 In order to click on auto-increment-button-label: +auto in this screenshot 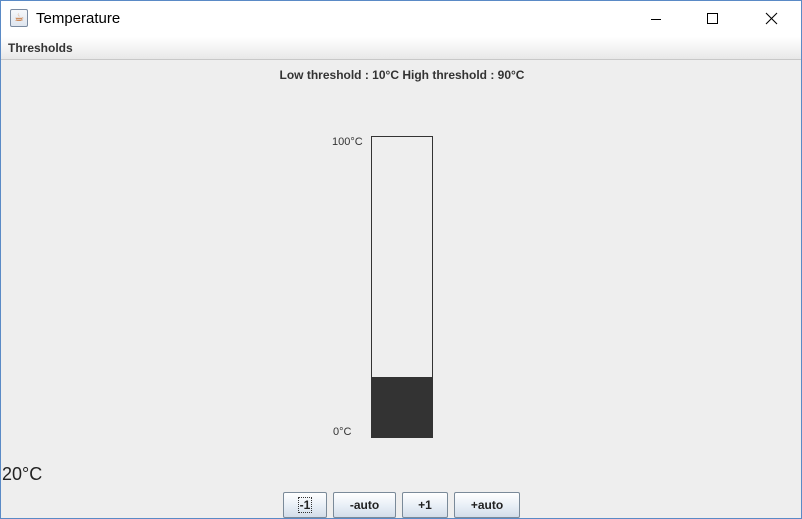, I will do `click(487, 505)`.